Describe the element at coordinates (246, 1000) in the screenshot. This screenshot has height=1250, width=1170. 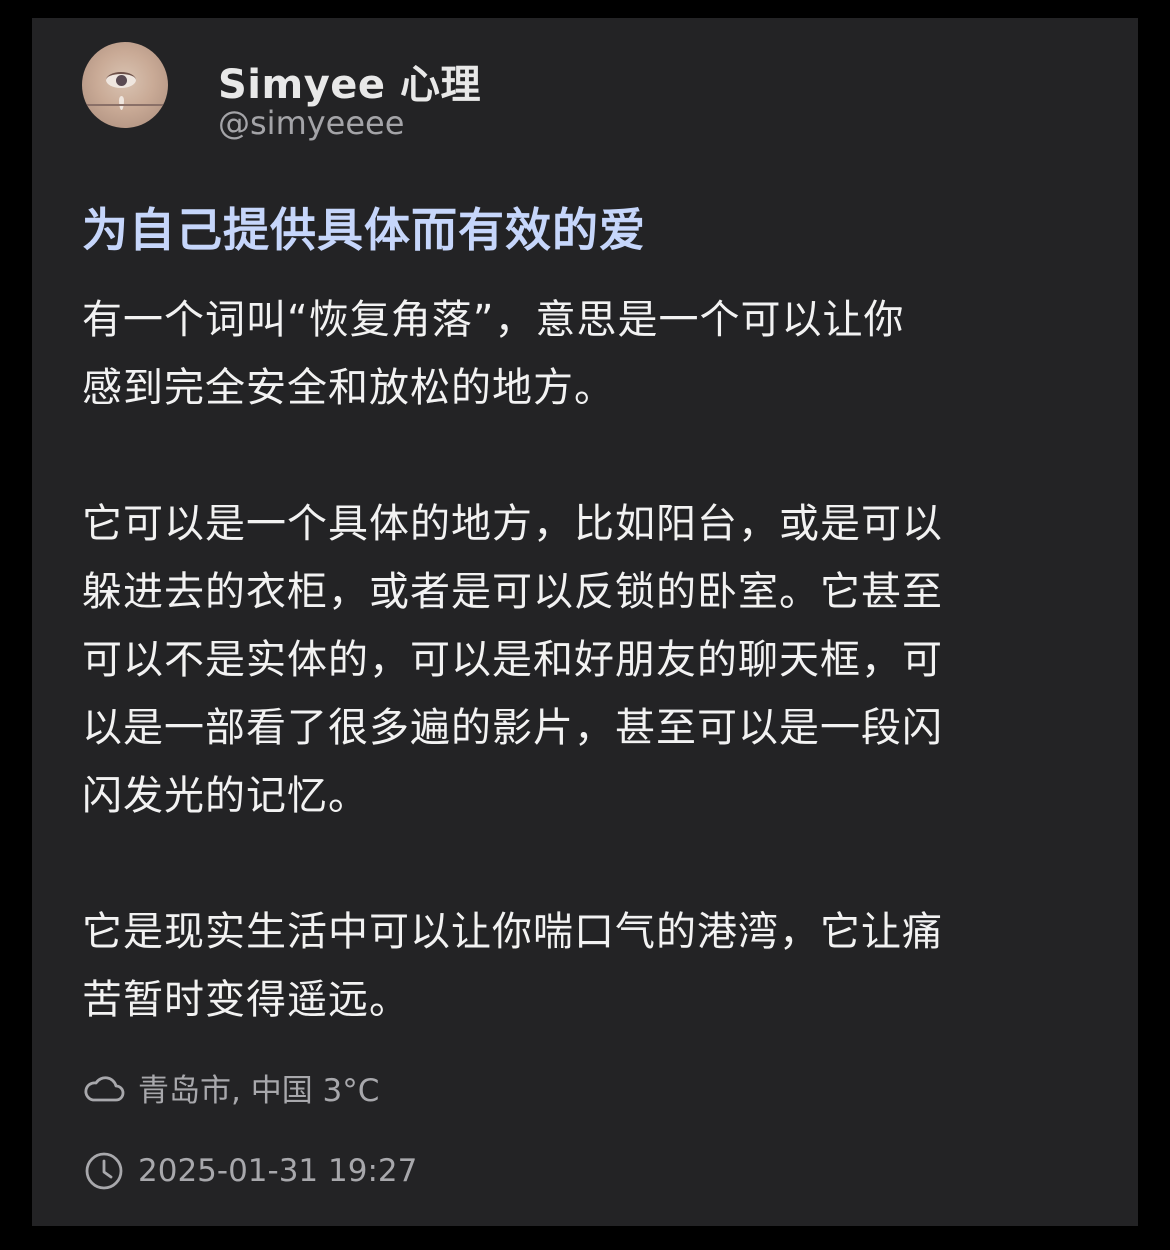
I see `paragraph-line: 苦暂时变得遥远。` at that location.